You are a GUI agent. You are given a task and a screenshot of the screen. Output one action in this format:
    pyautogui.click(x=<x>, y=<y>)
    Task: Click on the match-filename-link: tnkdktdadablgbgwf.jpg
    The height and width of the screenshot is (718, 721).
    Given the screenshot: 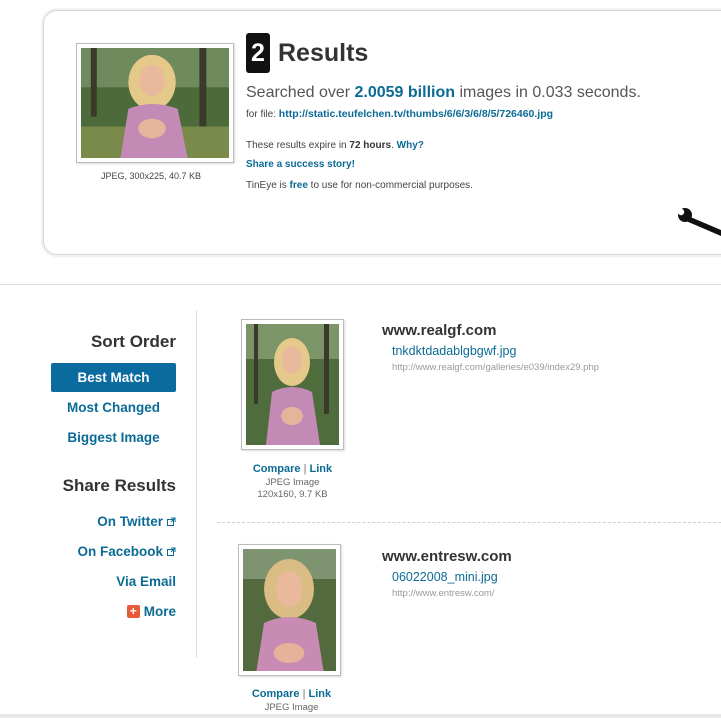 What is the action you would take?
    pyautogui.click(x=454, y=351)
    